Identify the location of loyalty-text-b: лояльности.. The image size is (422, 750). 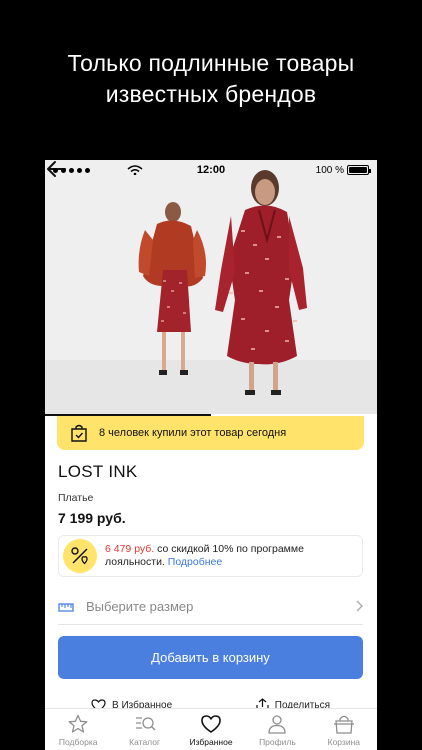
(136, 562).